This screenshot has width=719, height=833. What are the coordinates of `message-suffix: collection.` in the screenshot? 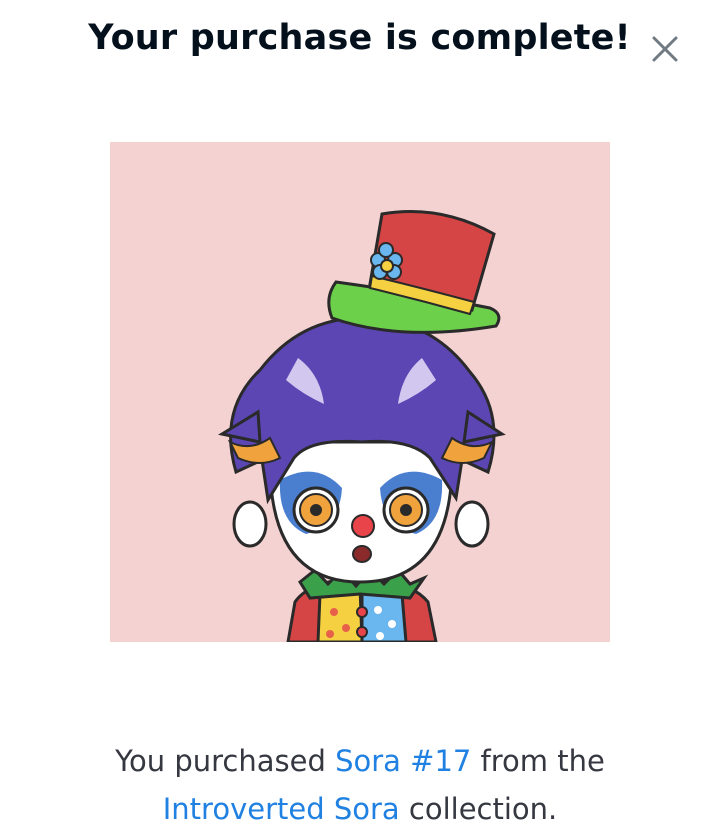 It's located at (478, 809).